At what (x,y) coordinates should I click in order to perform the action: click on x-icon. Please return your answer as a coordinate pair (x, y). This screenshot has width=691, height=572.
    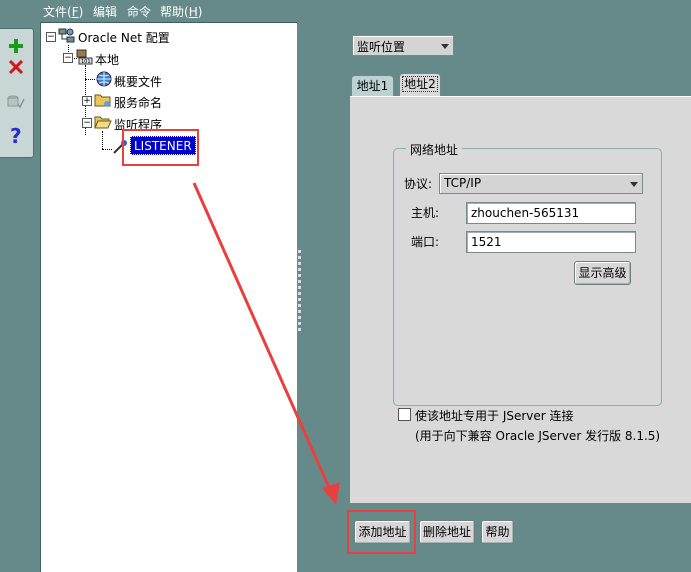
    Looking at the image, I should click on (16, 67).